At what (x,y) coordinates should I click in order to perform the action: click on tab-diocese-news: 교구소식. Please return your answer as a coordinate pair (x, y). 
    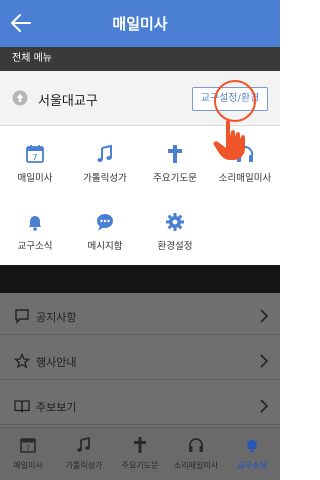
    Looking at the image, I should click on (252, 454).